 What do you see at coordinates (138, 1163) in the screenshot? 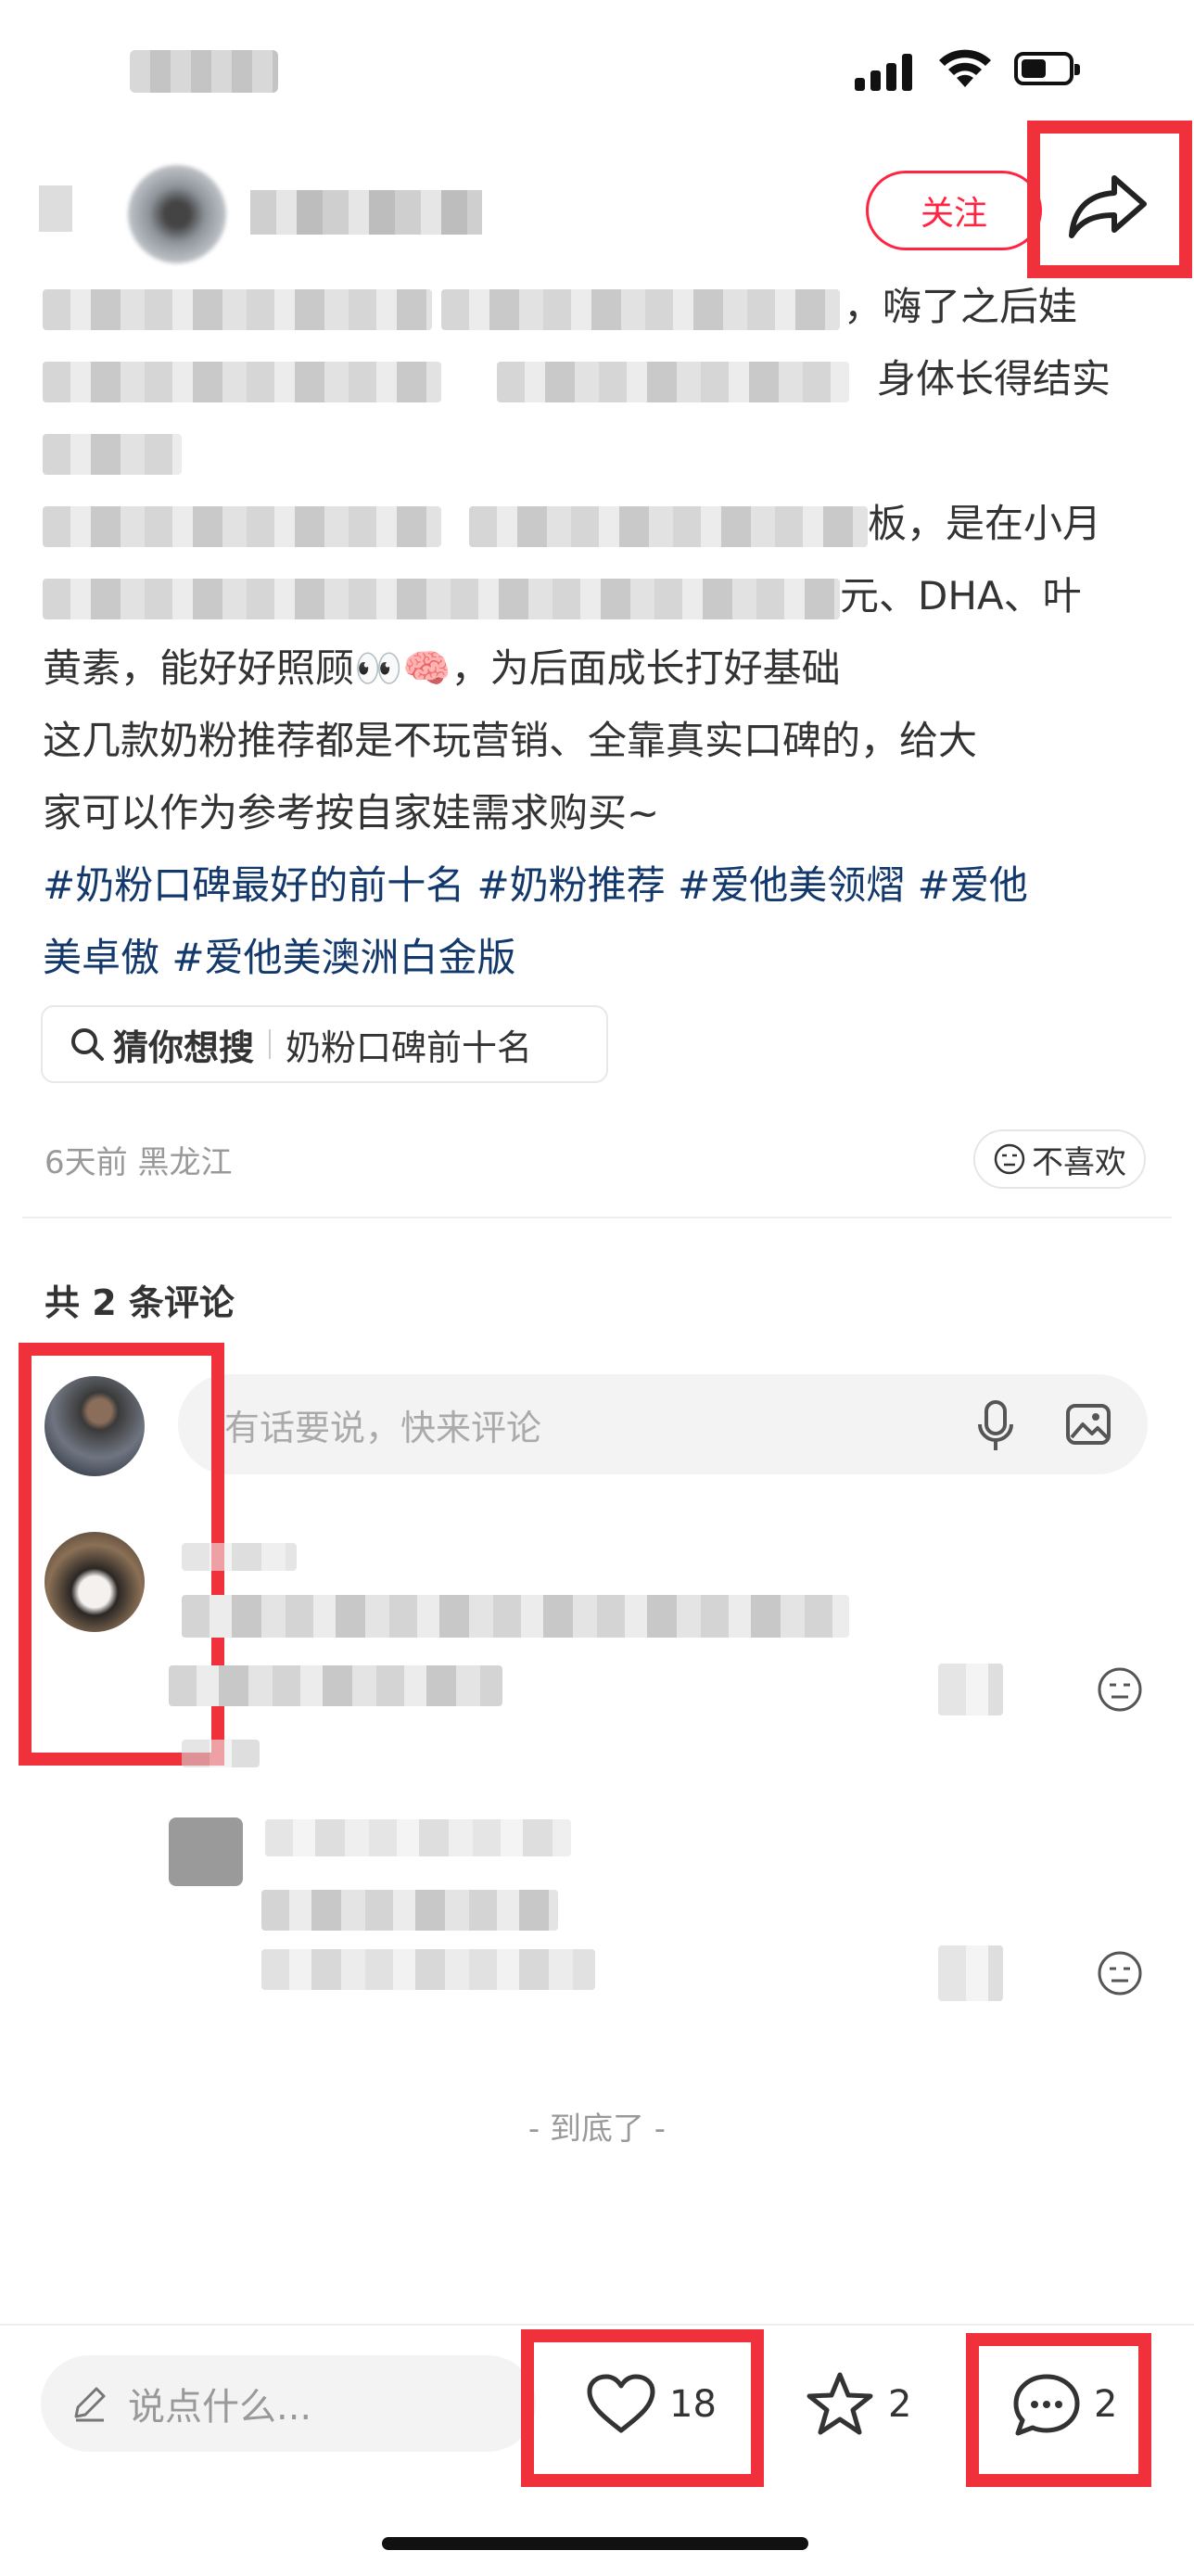
I see `post-date-location: 6天前 黑龙江` at bounding box center [138, 1163].